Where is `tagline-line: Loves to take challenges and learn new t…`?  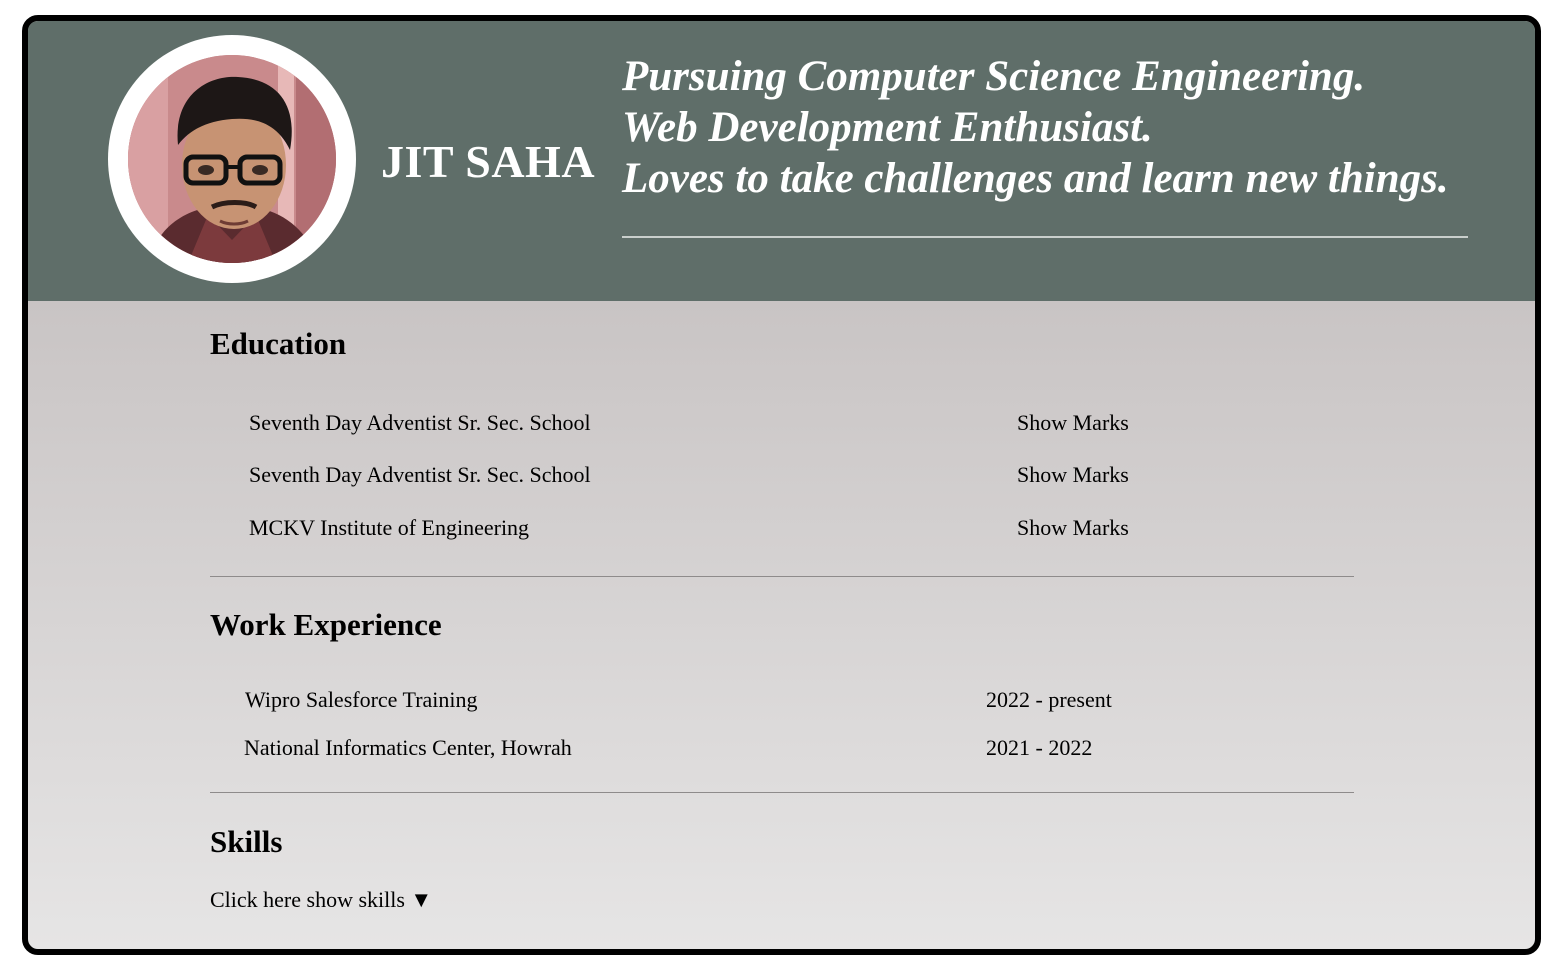
tagline-line: Loves to take challenges and learn new t… is located at coordinates (1035, 178).